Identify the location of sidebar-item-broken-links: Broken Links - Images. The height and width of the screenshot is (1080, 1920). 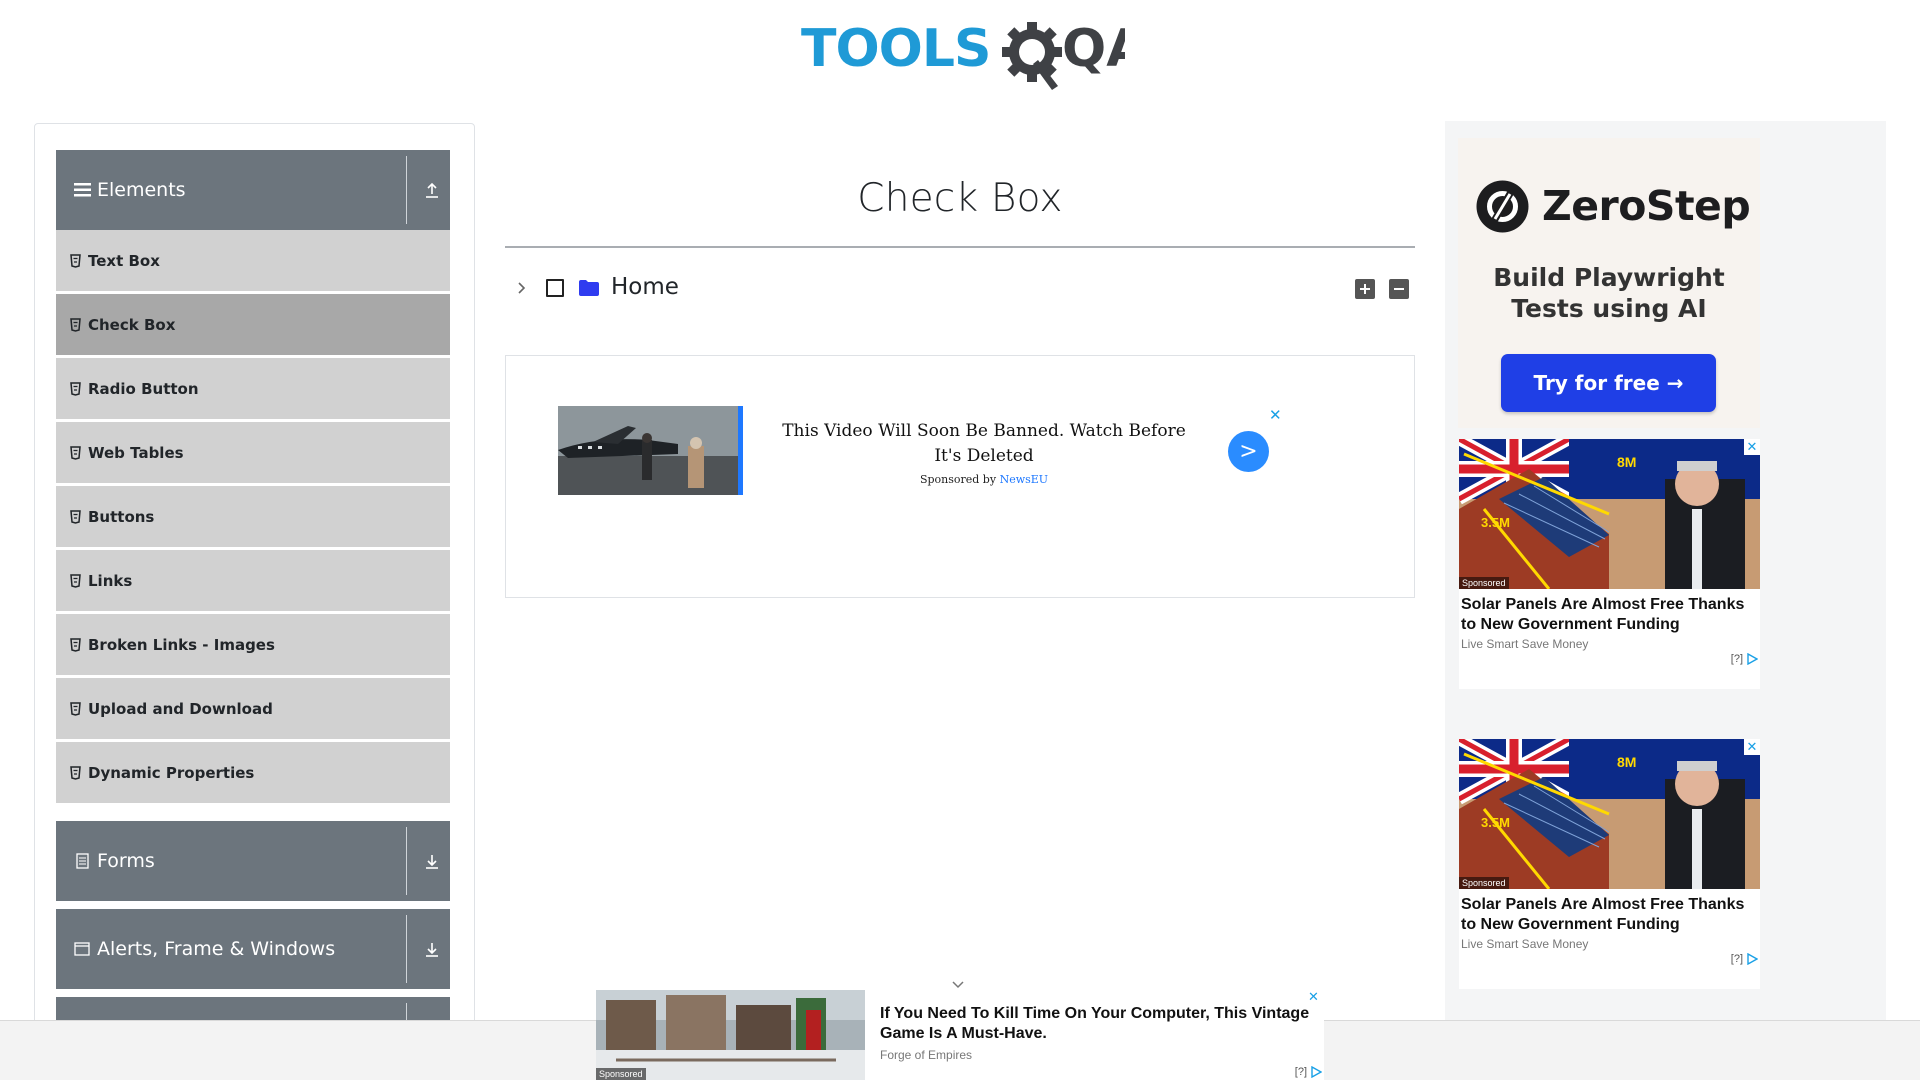
(253, 644).